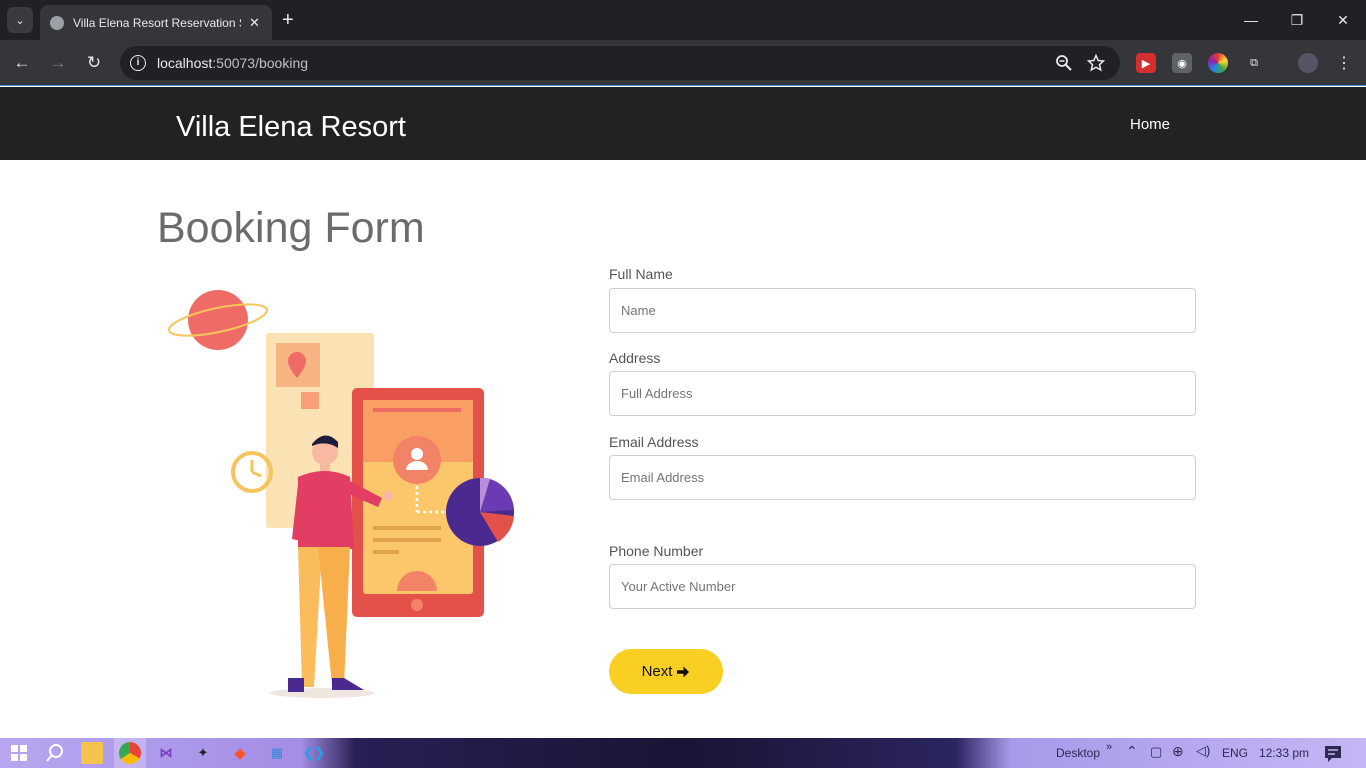 This screenshot has width=1366, height=768. What do you see at coordinates (902, 477) in the screenshot?
I see `email-input` at bounding box center [902, 477].